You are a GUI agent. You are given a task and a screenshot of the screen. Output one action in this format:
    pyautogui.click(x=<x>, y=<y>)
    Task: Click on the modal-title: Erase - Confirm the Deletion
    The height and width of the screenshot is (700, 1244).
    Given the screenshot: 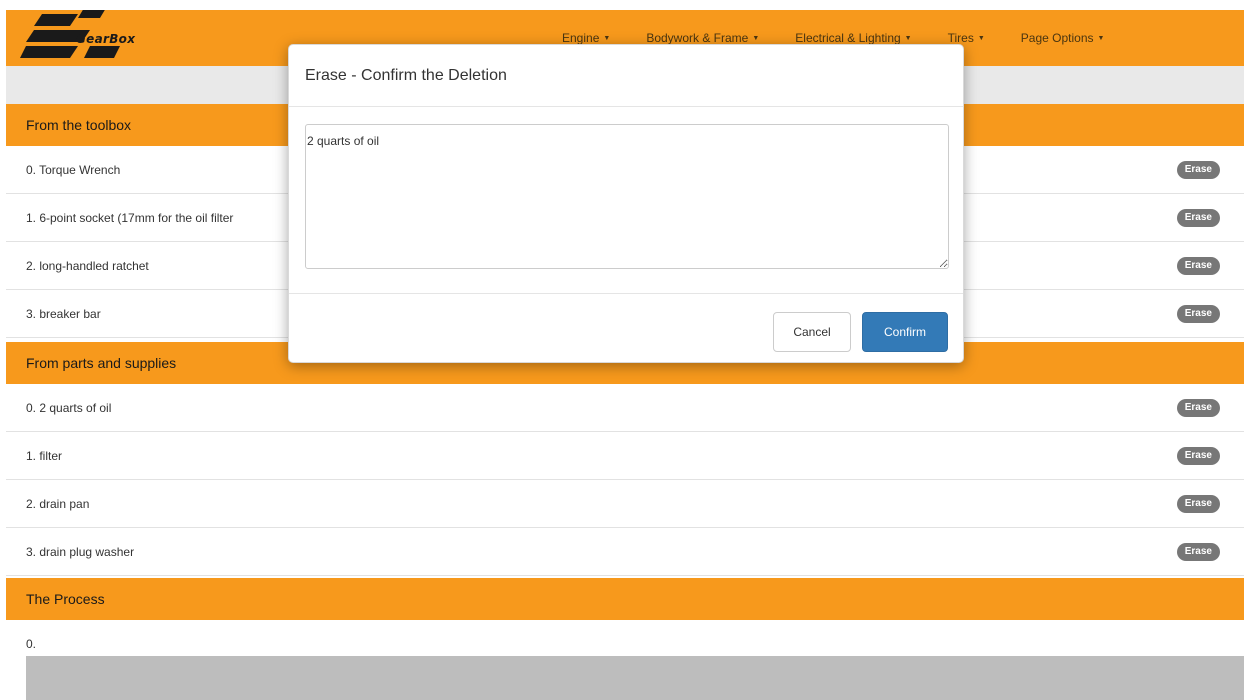 What is the action you would take?
    pyautogui.click(x=406, y=75)
    